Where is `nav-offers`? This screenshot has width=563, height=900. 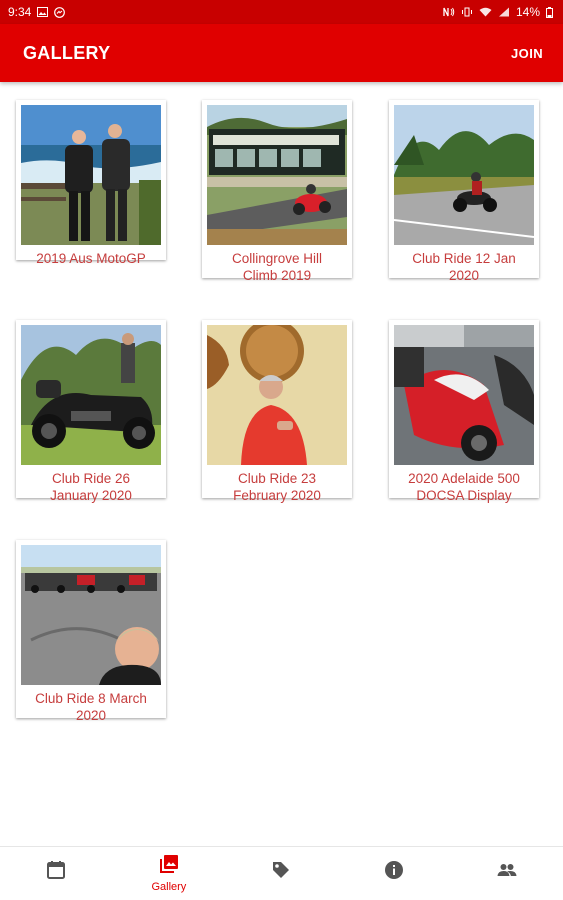
nav-offers is located at coordinates (281, 873).